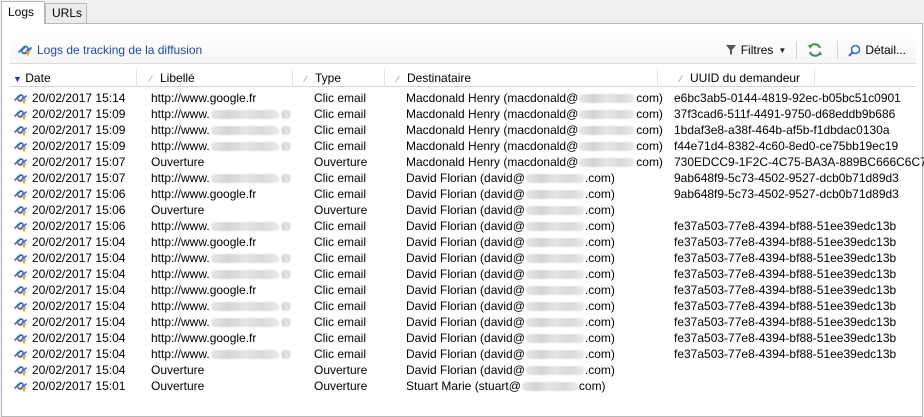 The height and width of the screenshot is (417, 924). I want to click on column-header-recipient: ⁄ Destinataire, so click(434, 79).